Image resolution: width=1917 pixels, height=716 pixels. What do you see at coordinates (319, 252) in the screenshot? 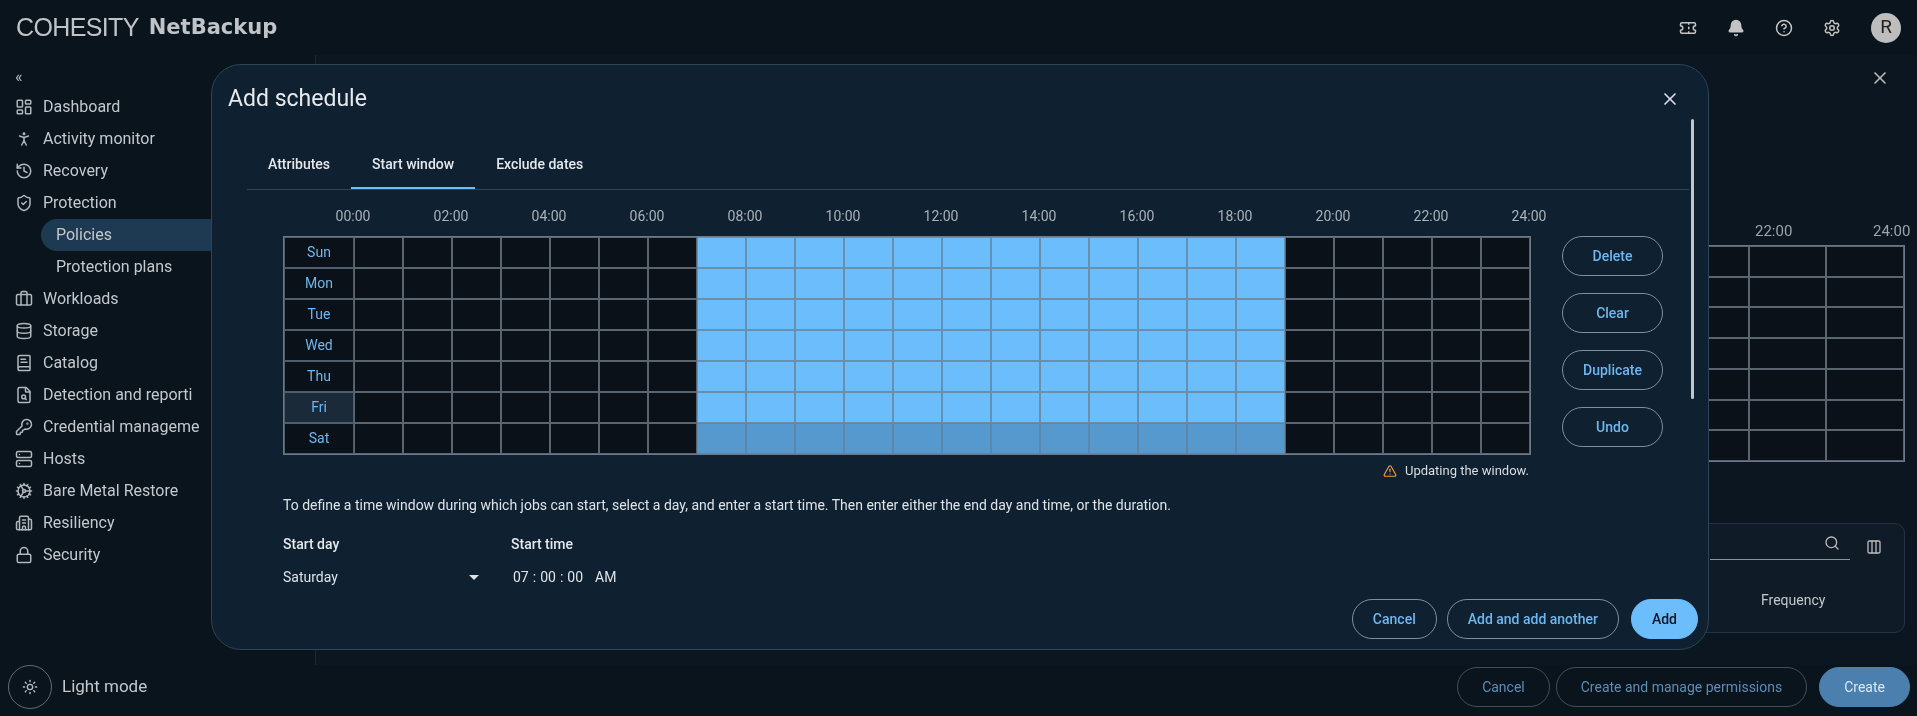
I see `day-label: Sun` at bounding box center [319, 252].